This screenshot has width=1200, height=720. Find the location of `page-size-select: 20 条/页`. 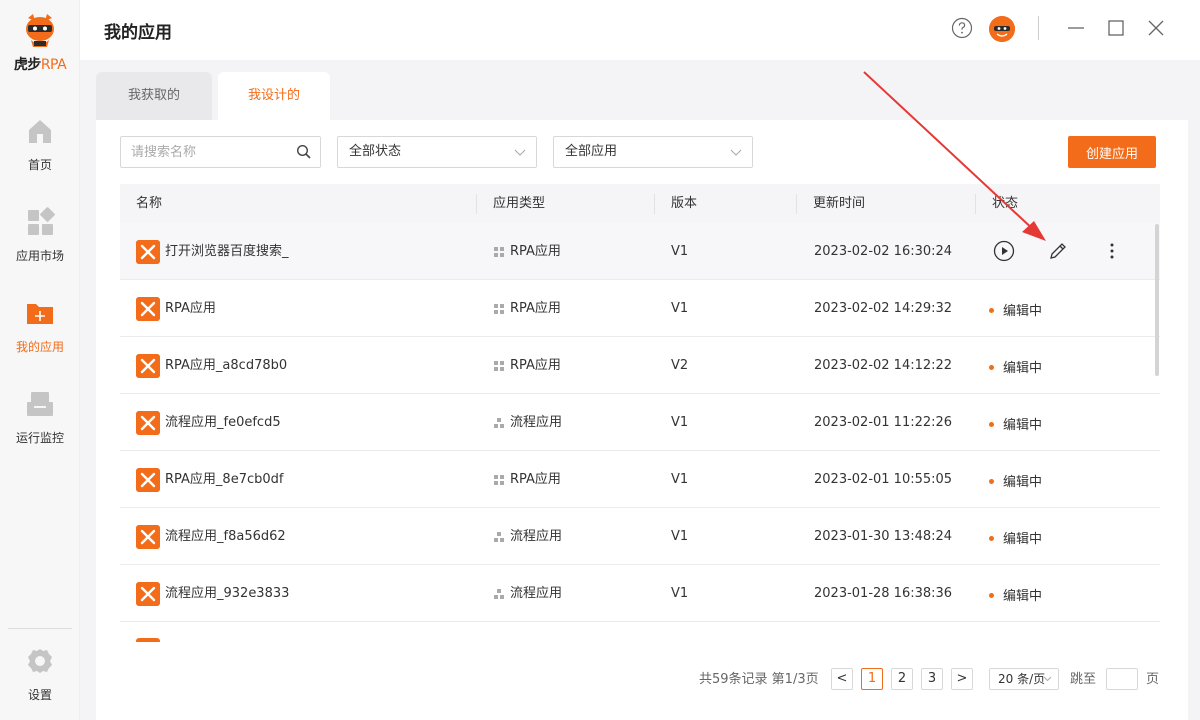

page-size-select: 20 条/页 is located at coordinates (1024, 679).